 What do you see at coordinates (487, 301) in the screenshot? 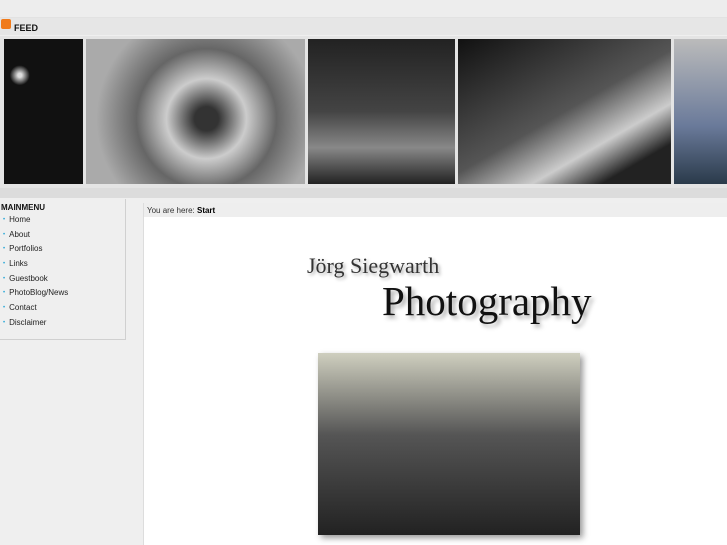
I see `logo-photography: Photography` at bounding box center [487, 301].